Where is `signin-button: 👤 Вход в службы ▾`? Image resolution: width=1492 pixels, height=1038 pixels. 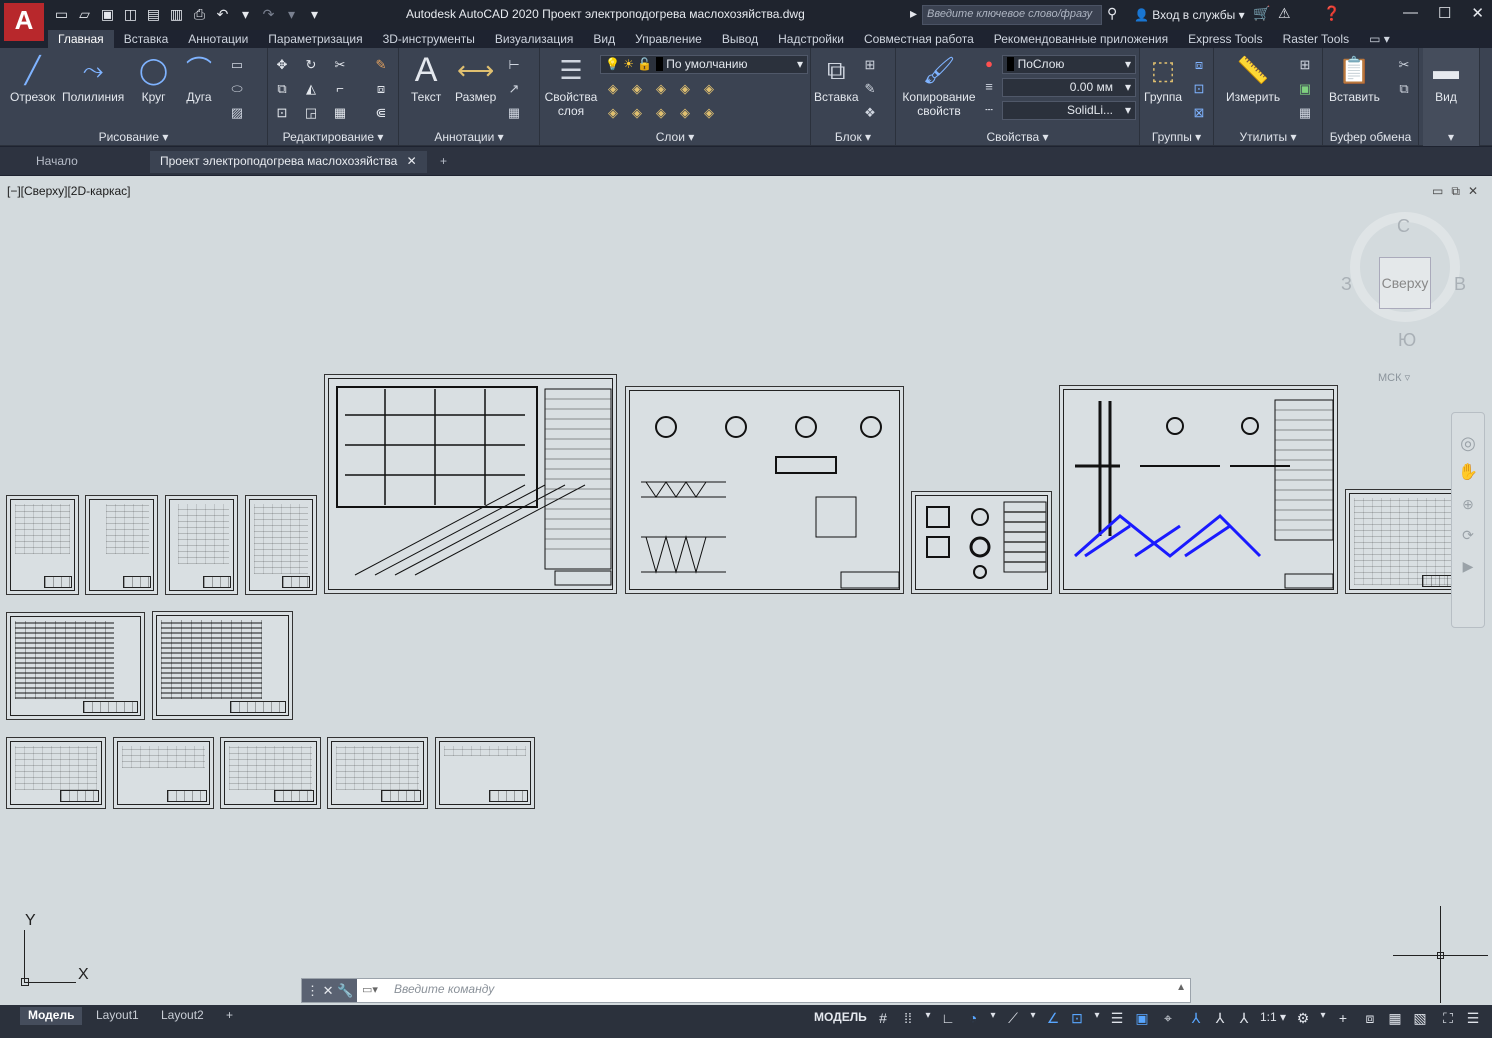 signin-button: 👤 Вход в службы ▾ is located at coordinates (1189, 15).